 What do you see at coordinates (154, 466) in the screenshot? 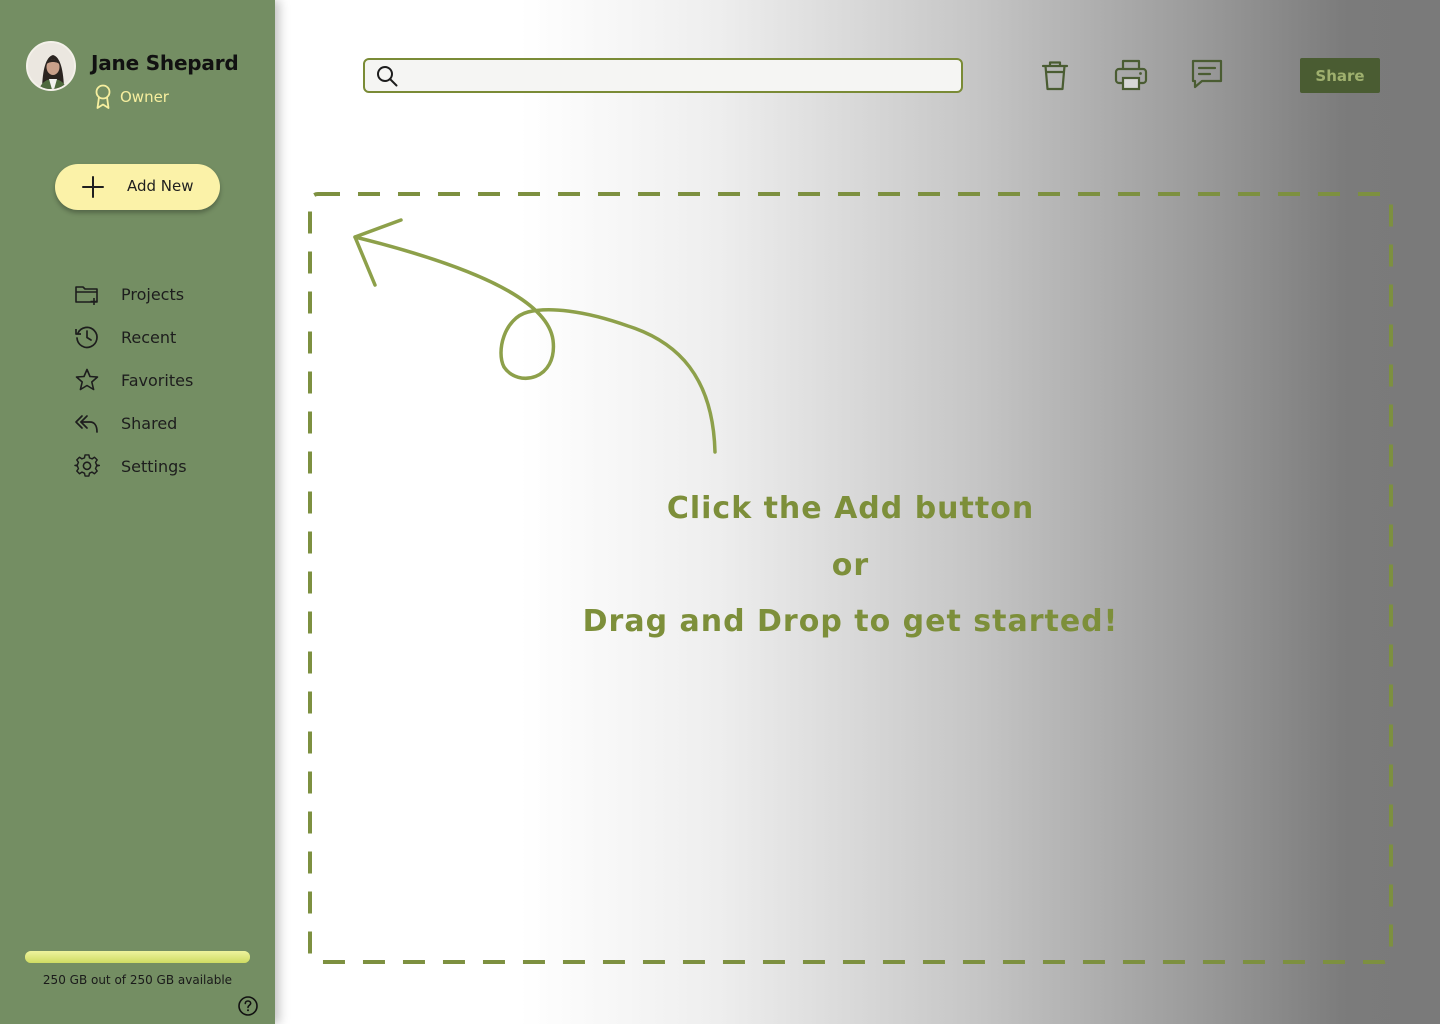
I see `sidebar-item-label: Settings` at bounding box center [154, 466].